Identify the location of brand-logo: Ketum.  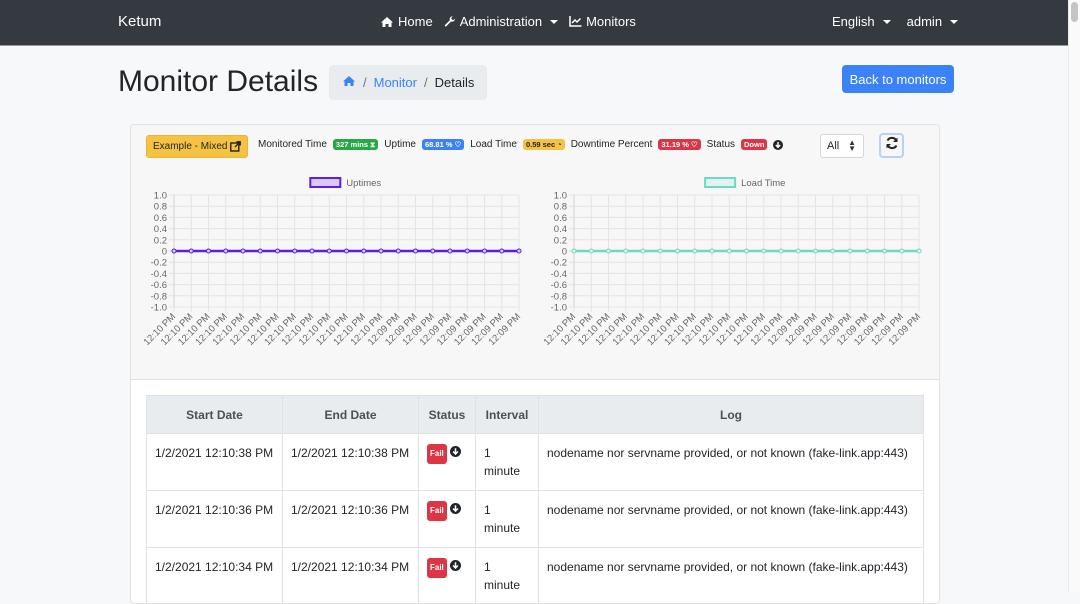
(139, 21).